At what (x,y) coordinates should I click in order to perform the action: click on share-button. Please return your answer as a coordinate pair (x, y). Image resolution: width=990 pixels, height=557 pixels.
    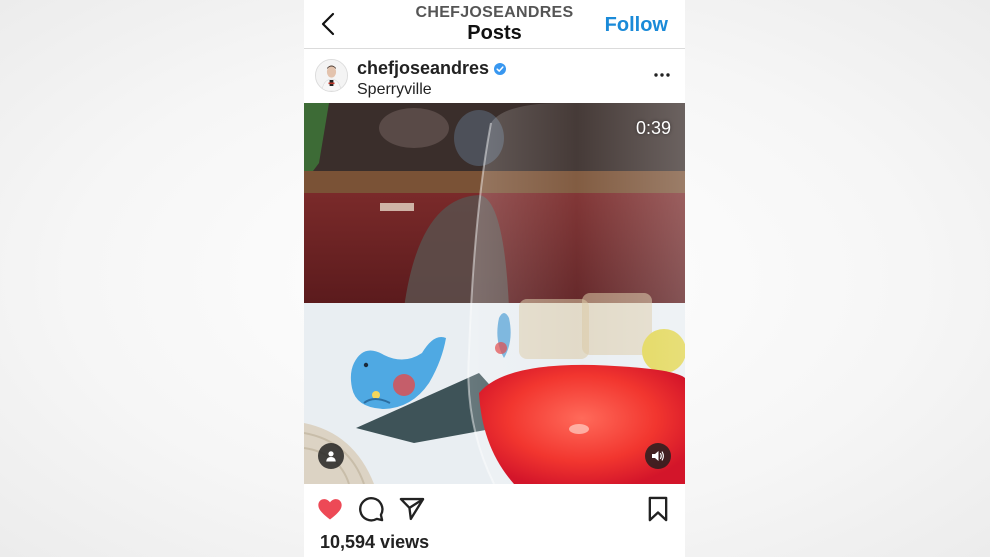
    Looking at the image, I should click on (412, 509).